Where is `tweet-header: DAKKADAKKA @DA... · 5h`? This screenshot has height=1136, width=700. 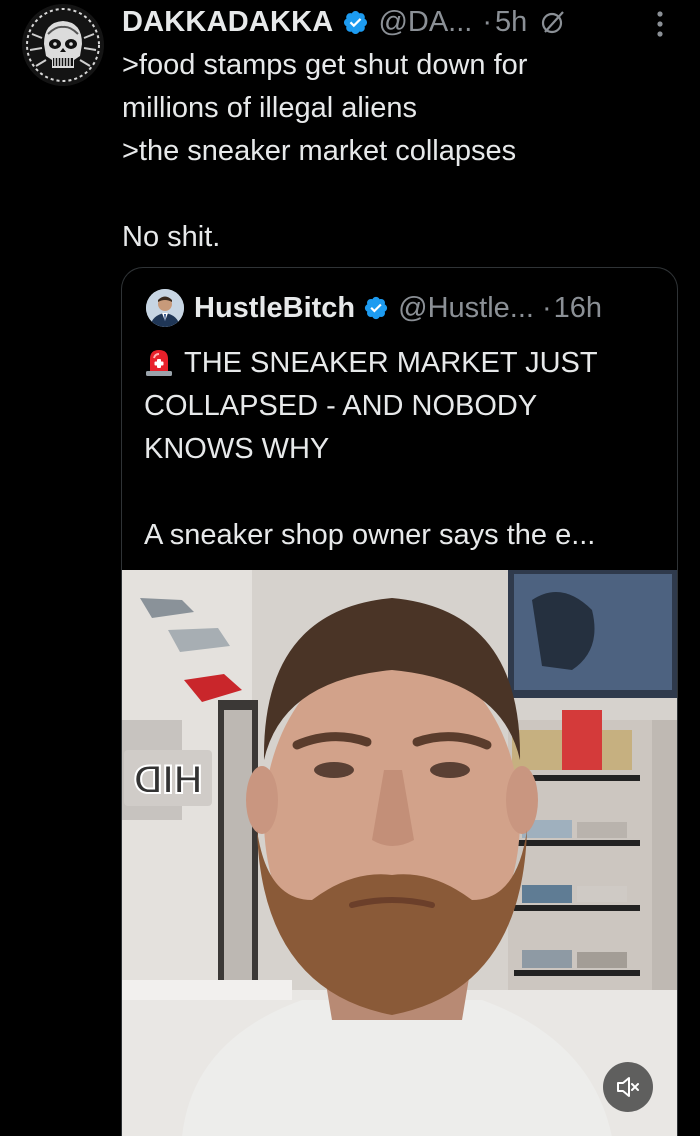 tweet-header: DAKKADAKKA @DA... · 5h is located at coordinates (344, 22).